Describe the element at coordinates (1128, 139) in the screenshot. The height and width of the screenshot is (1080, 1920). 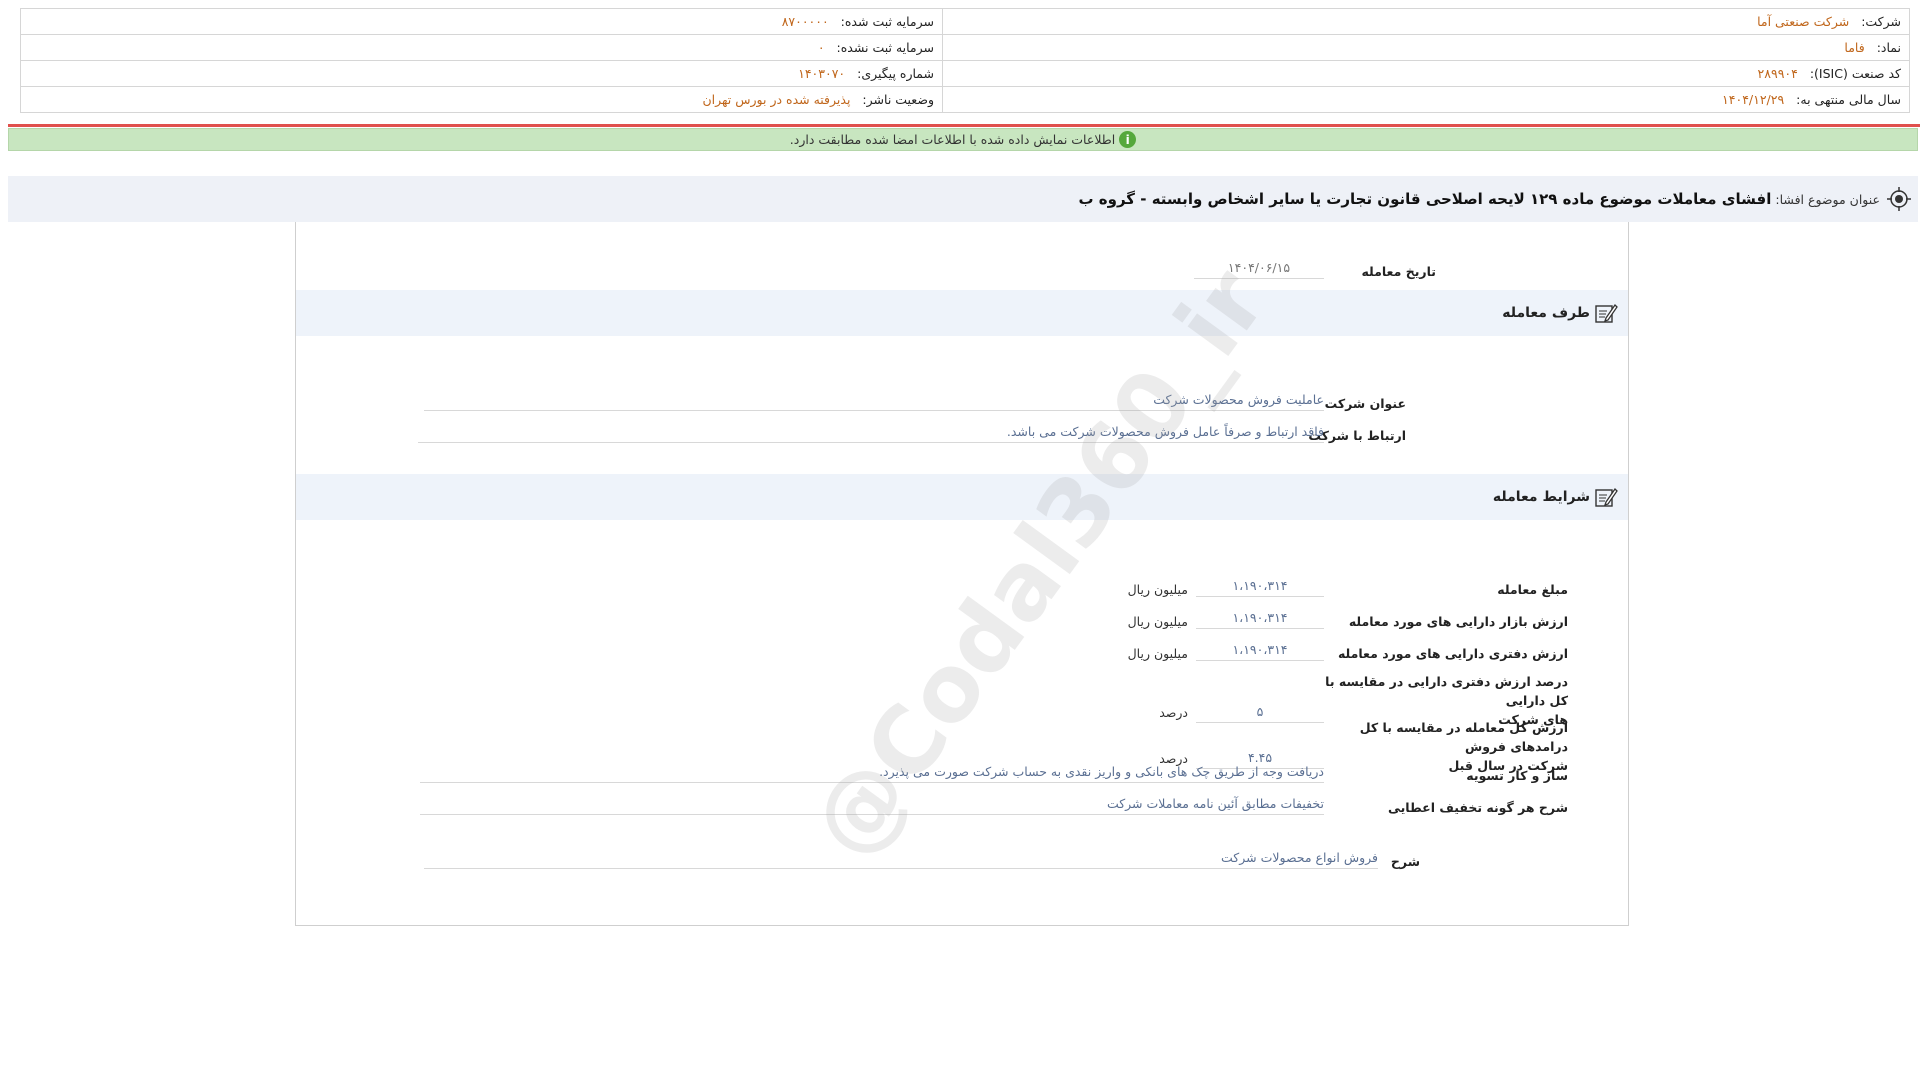
I see `info-icon: i` at that location.